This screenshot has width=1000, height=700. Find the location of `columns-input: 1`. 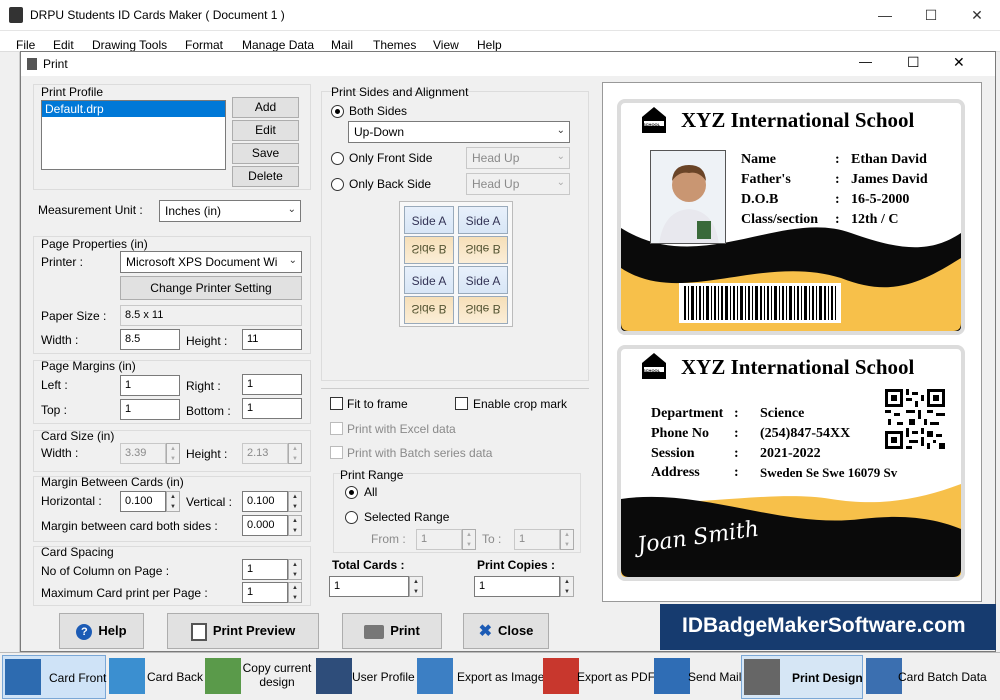

columns-input: 1 is located at coordinates (265, 569).